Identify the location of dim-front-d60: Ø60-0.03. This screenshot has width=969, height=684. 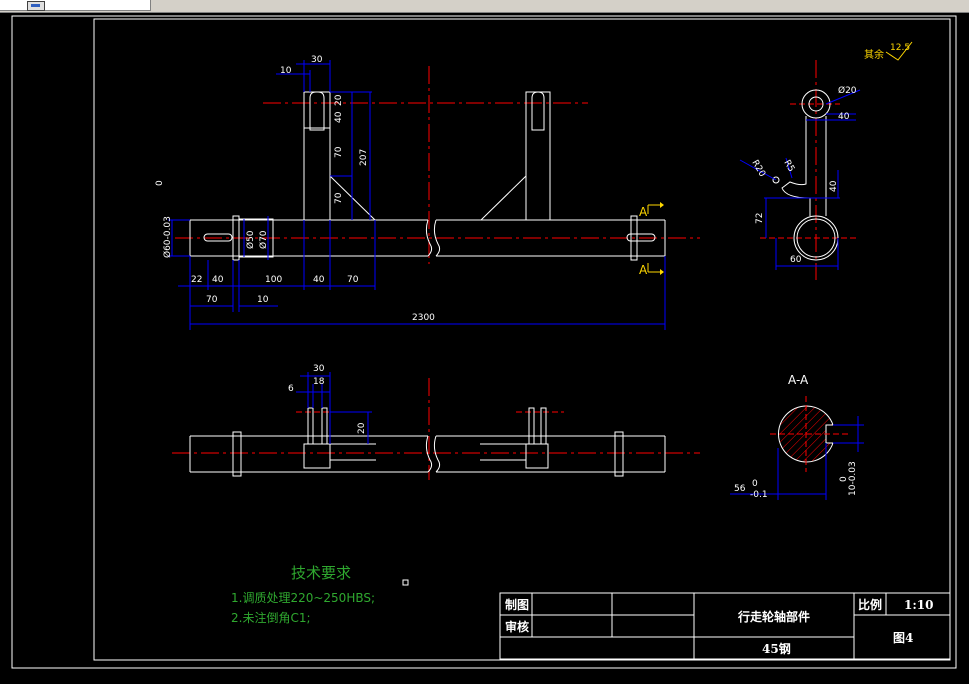
(167, 237).